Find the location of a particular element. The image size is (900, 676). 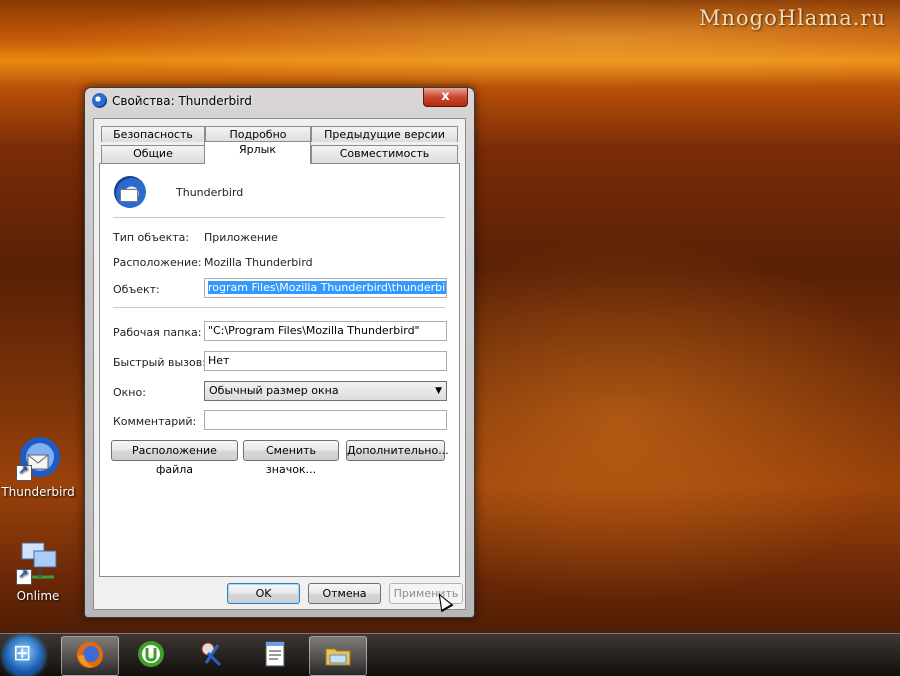

type-value: Приложение is located at coordinates (241, 237).